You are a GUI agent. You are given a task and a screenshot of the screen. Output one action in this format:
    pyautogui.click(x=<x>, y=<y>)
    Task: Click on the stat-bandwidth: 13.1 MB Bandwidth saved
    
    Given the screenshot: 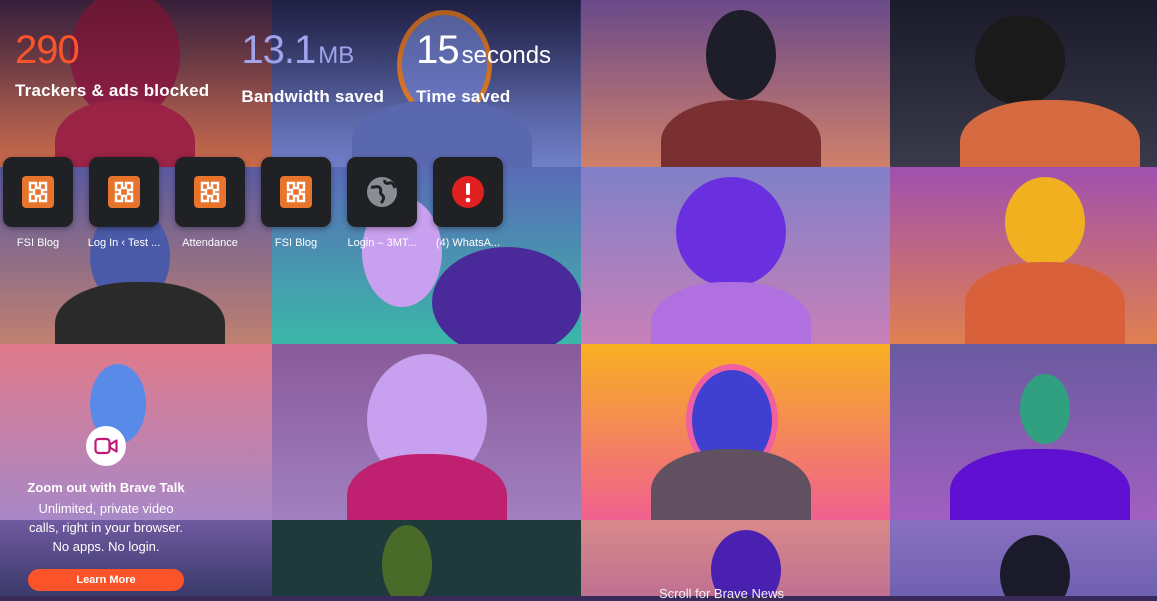 What is the action you would take?
    pyautogui.click(x=312, y=67)
    